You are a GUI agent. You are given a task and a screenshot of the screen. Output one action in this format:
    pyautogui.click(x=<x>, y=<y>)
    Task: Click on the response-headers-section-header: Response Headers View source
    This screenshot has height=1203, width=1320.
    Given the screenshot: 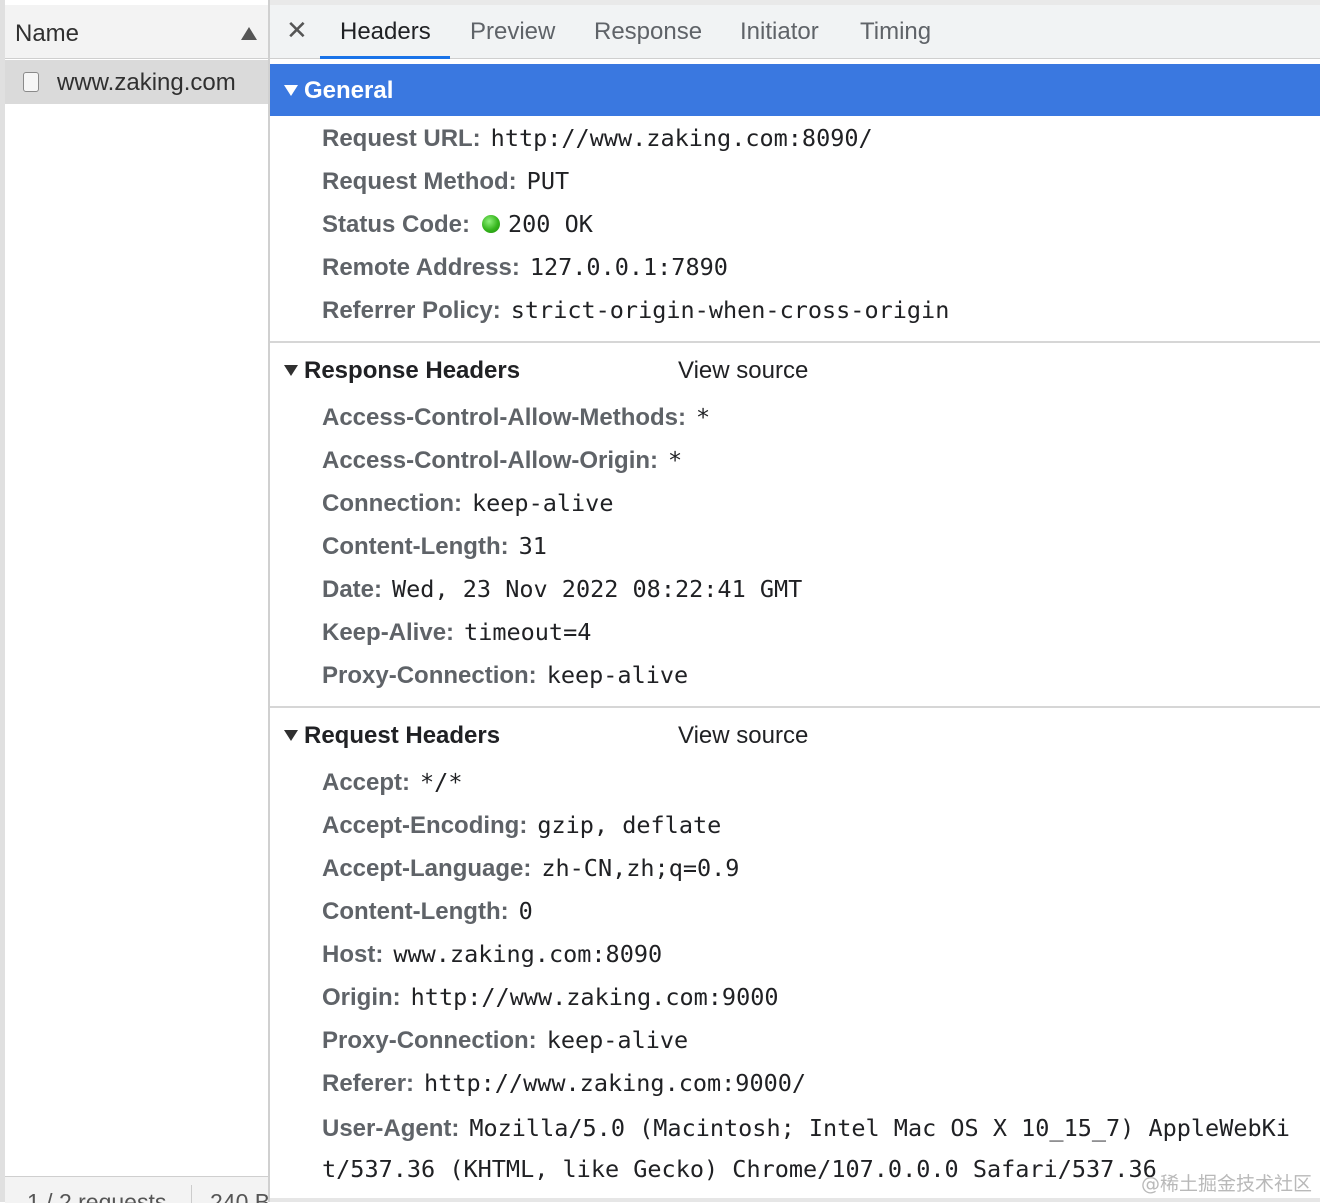 What is the action you would take?
    pyautogui.click(x=795, y=370)
    